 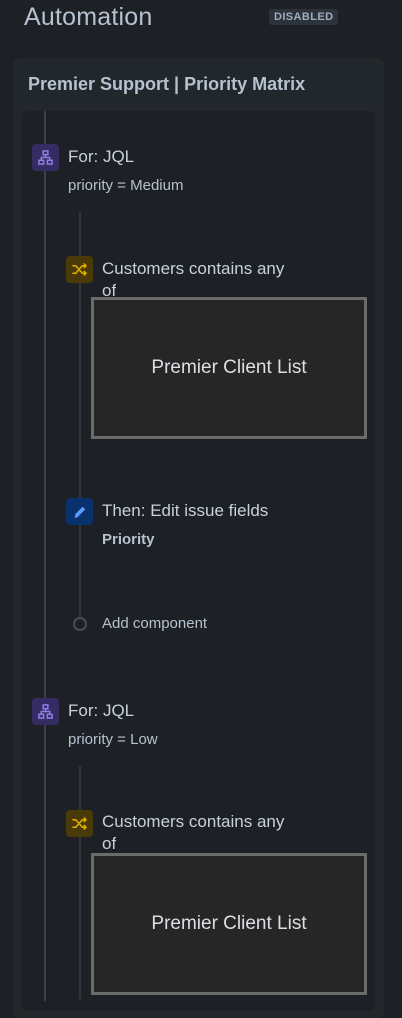 I want to click on page-title: Automation, so click(x=88, y=17).